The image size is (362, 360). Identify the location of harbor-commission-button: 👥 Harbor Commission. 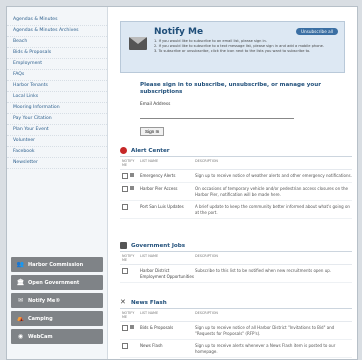
(57, 264).